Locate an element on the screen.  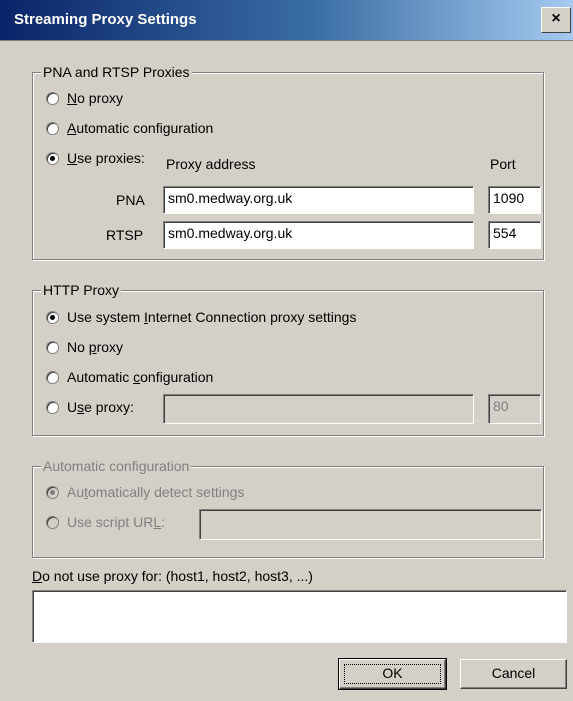
script-url-radio: Use script URL: is located at coordinates (105, 522).